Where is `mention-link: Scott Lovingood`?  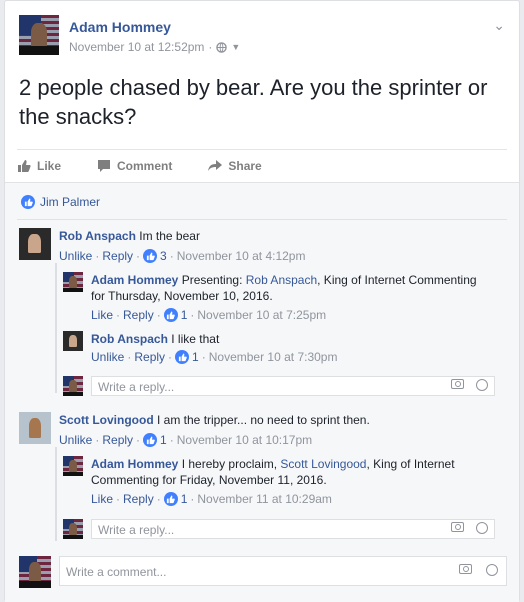
mention-link: Scott Lovingood is located at coordinates (323, 464).